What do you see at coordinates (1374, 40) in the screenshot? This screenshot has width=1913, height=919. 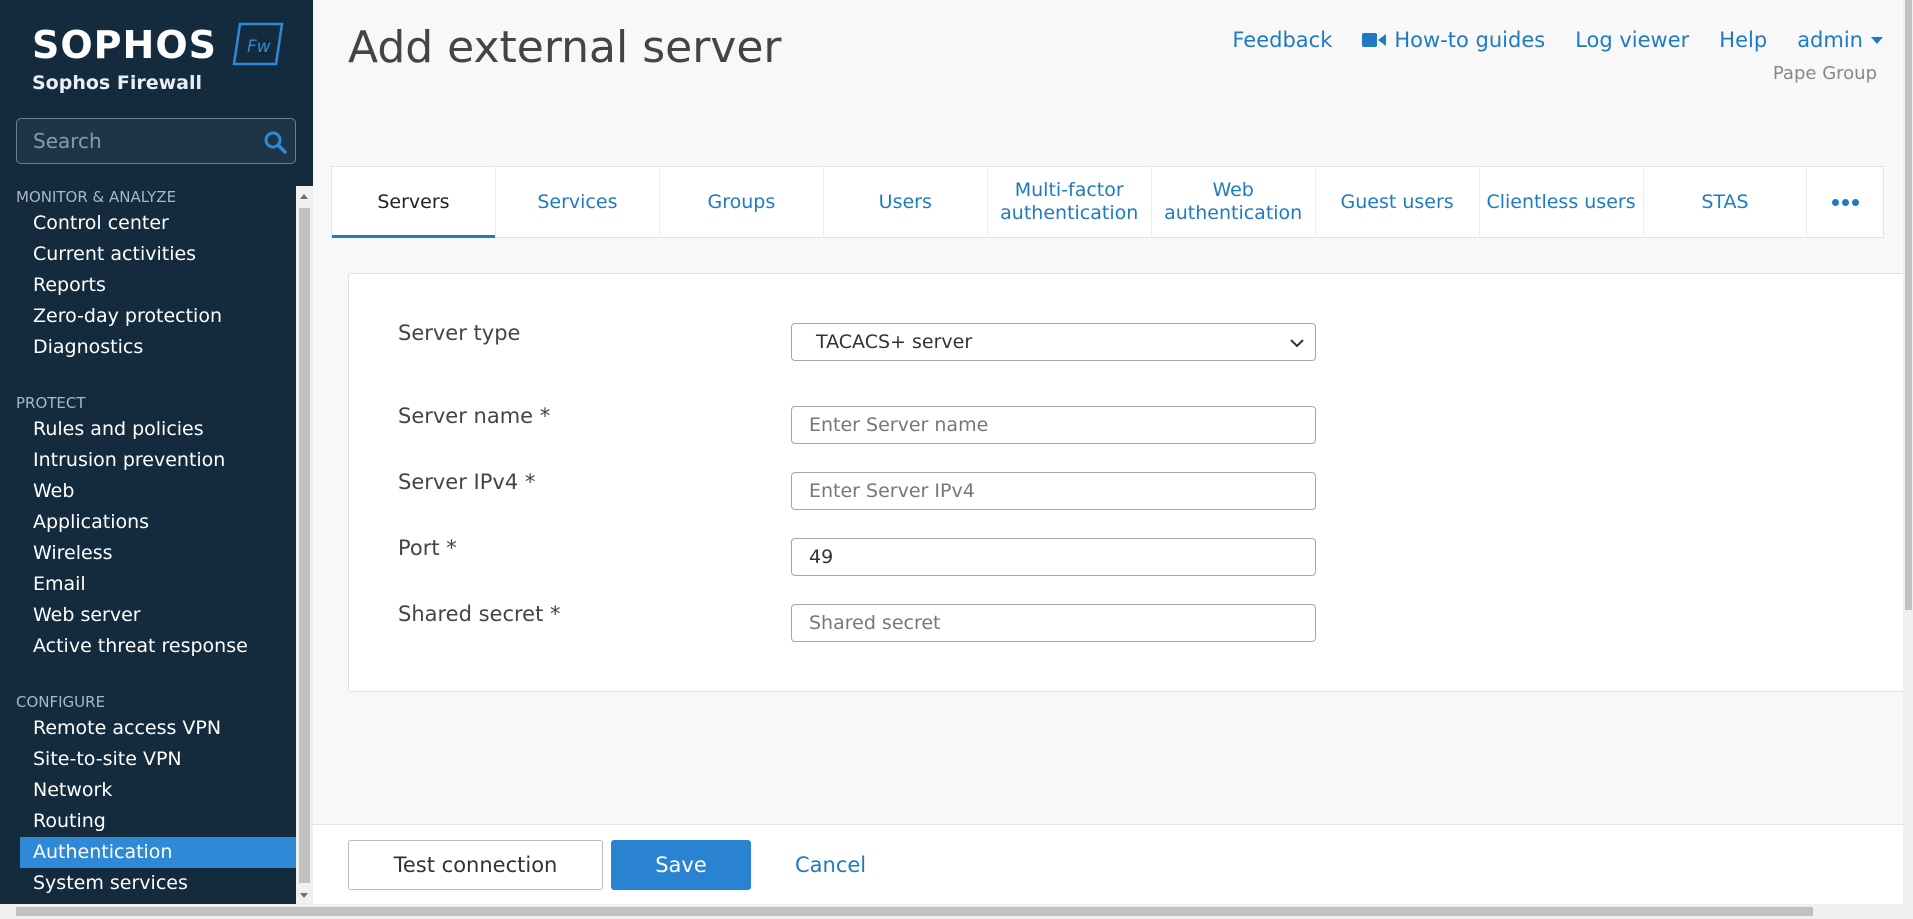 I see `video-camera-icon` at bounding box center [1374, 40].